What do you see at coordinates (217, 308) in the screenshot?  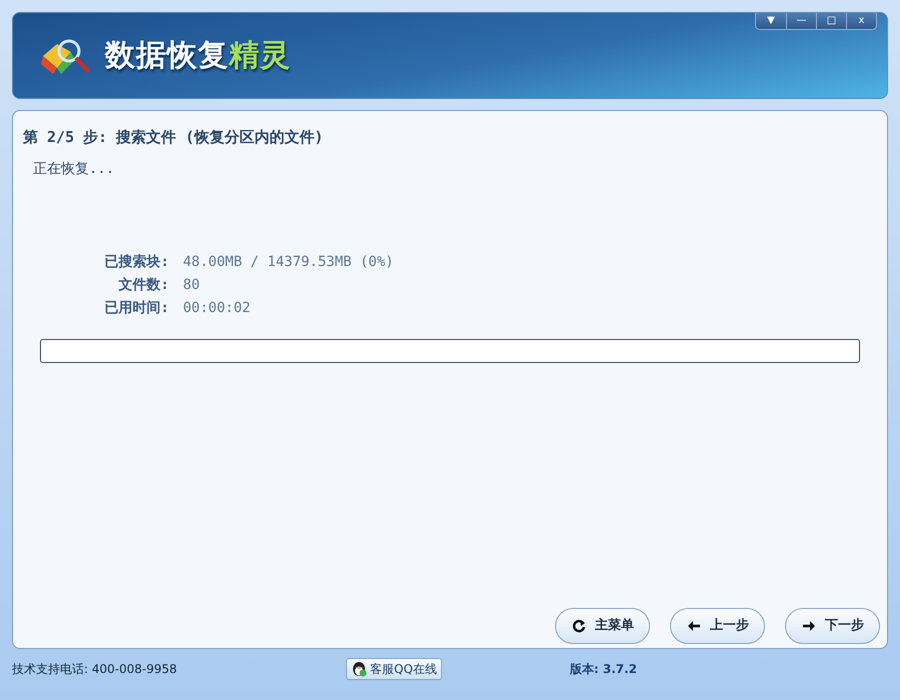 I see `stat-value: 00:00:02` at bounding box center [217, 308].